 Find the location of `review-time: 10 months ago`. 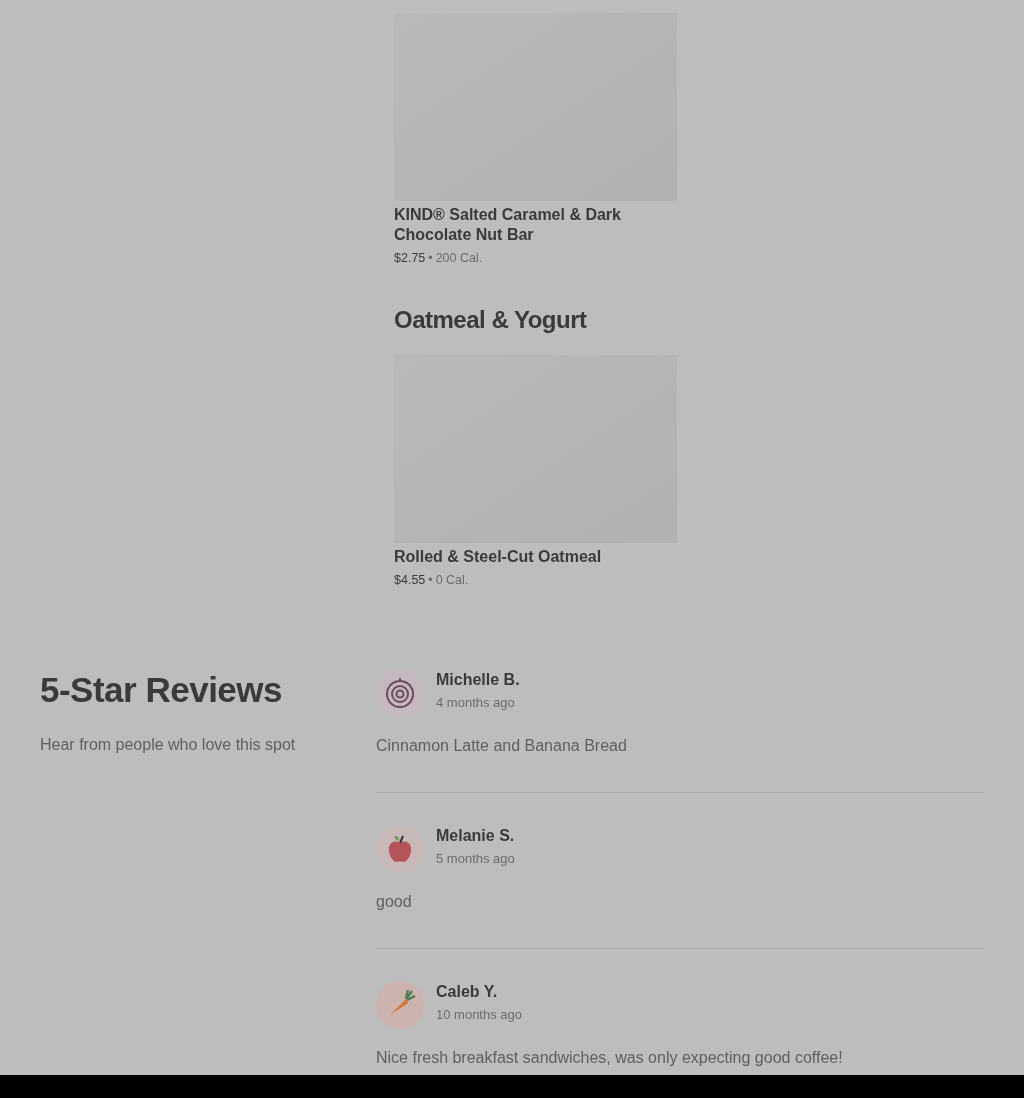

review-time: 10 months ago is located at coordinates (479, 1015).